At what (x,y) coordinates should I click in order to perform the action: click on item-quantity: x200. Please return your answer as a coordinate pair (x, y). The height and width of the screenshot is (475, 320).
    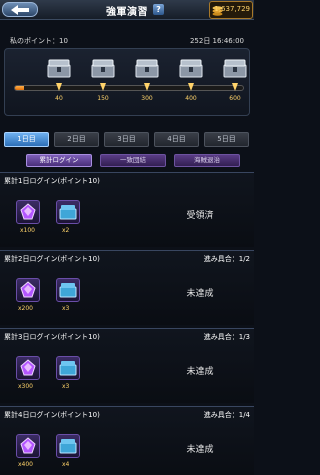
    Looking at the image, I should click on (26, 308).